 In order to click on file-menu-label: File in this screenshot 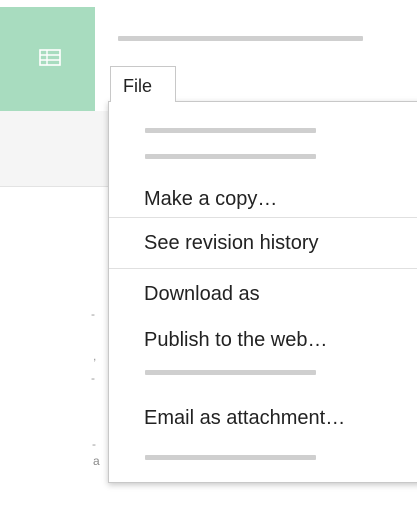, I will do `click(138, 86)`.